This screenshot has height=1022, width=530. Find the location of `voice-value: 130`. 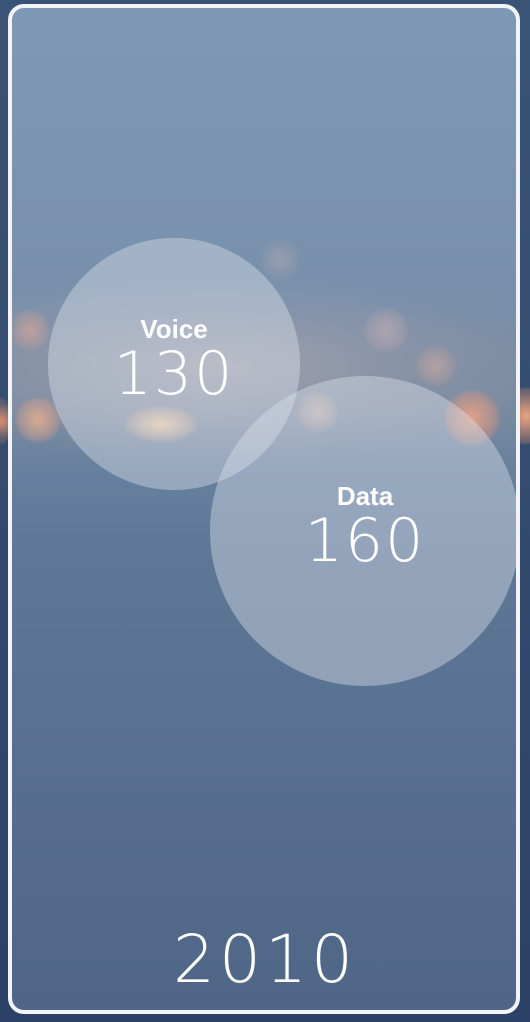

voice-value: 130 is located at coordinates (174, 374).